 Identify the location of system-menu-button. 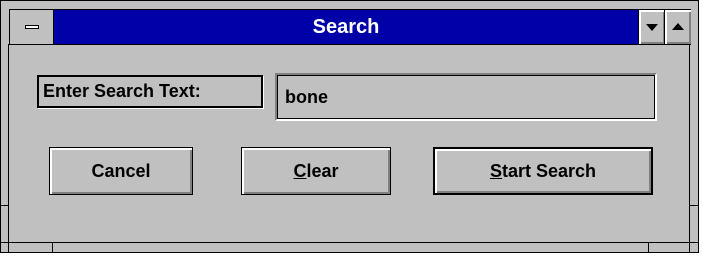
(32, 27).